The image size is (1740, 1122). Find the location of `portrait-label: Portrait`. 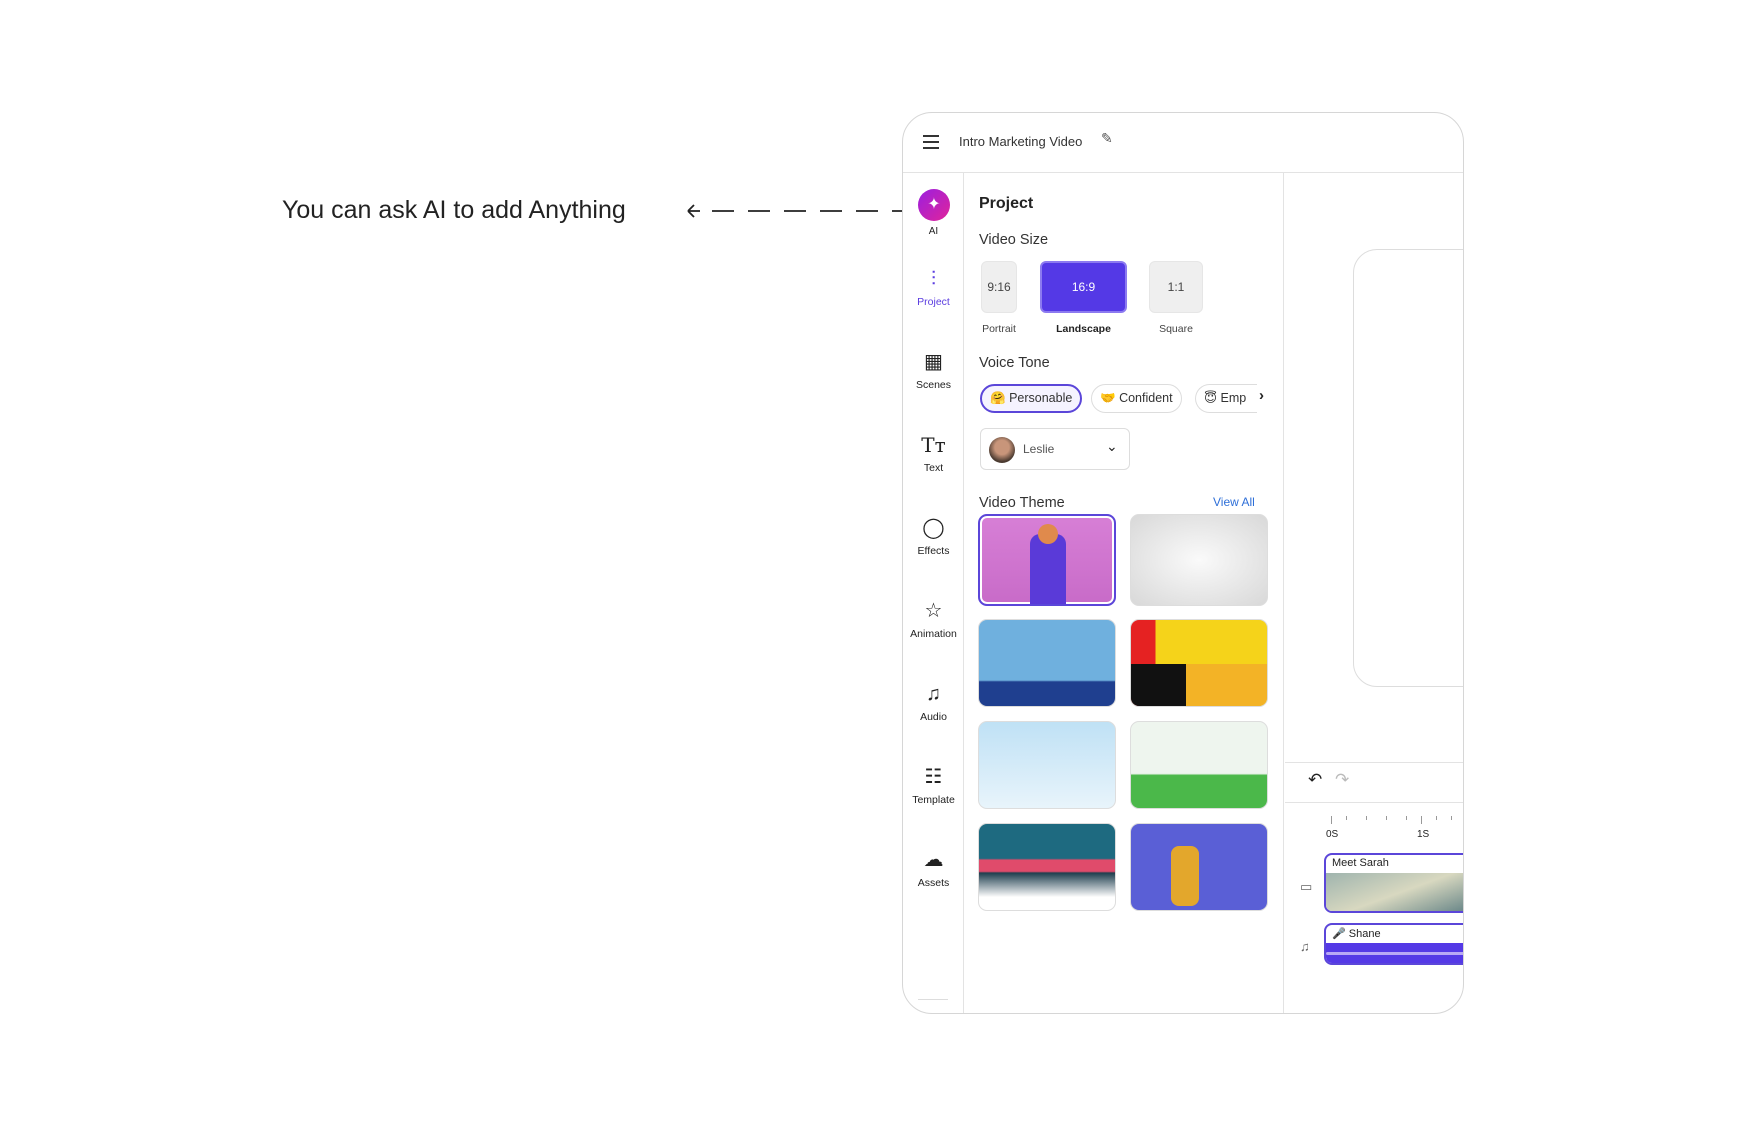

portrait-label: Portrait is located at coordinates (999, 329).